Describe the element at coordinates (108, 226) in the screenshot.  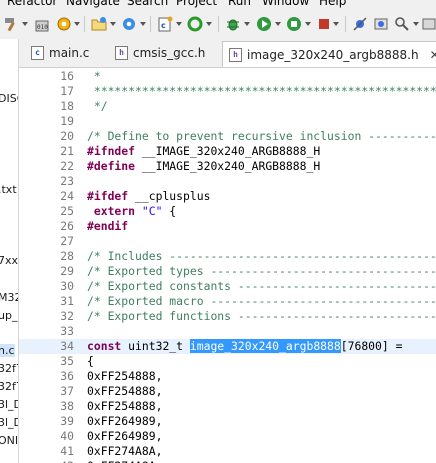
I see `preprocessor-token: #endif` at that location.